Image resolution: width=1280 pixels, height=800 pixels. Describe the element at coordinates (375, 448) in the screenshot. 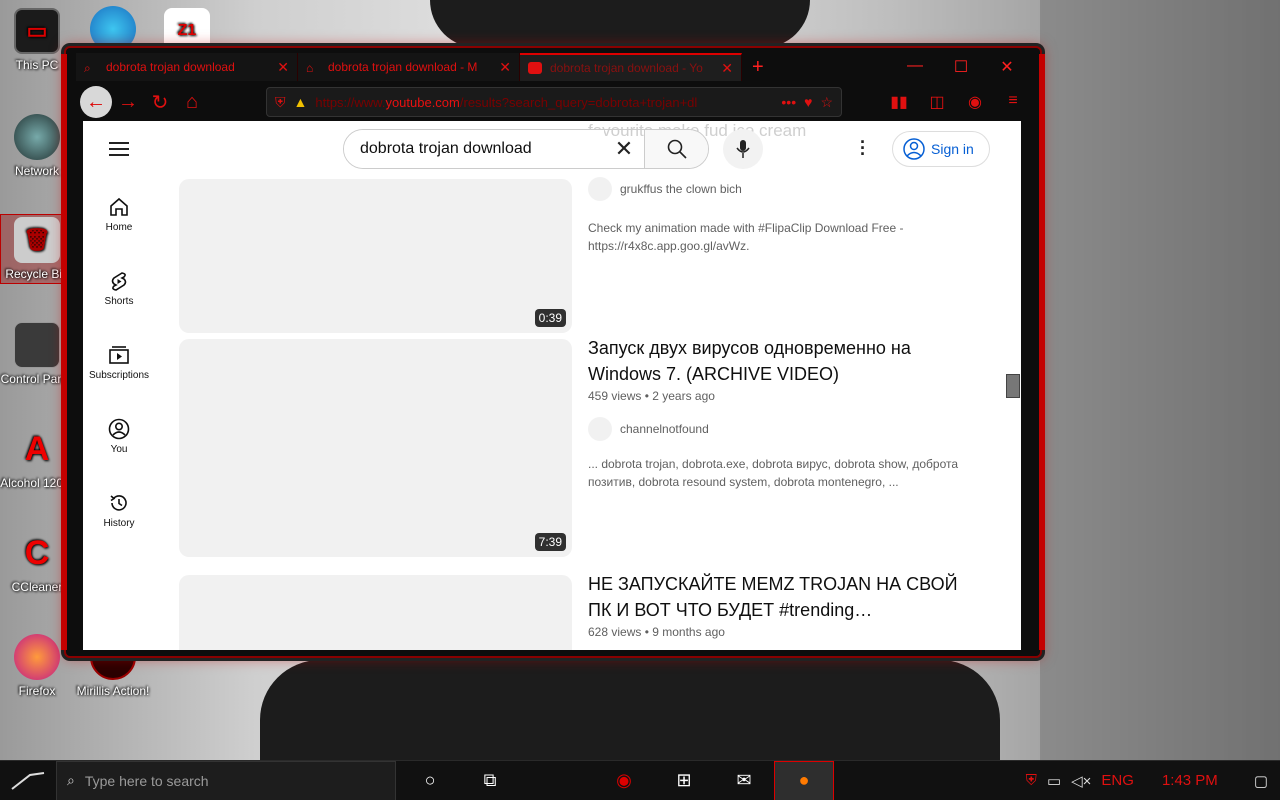

I see `video-thumbnail: 7:39` at that location.